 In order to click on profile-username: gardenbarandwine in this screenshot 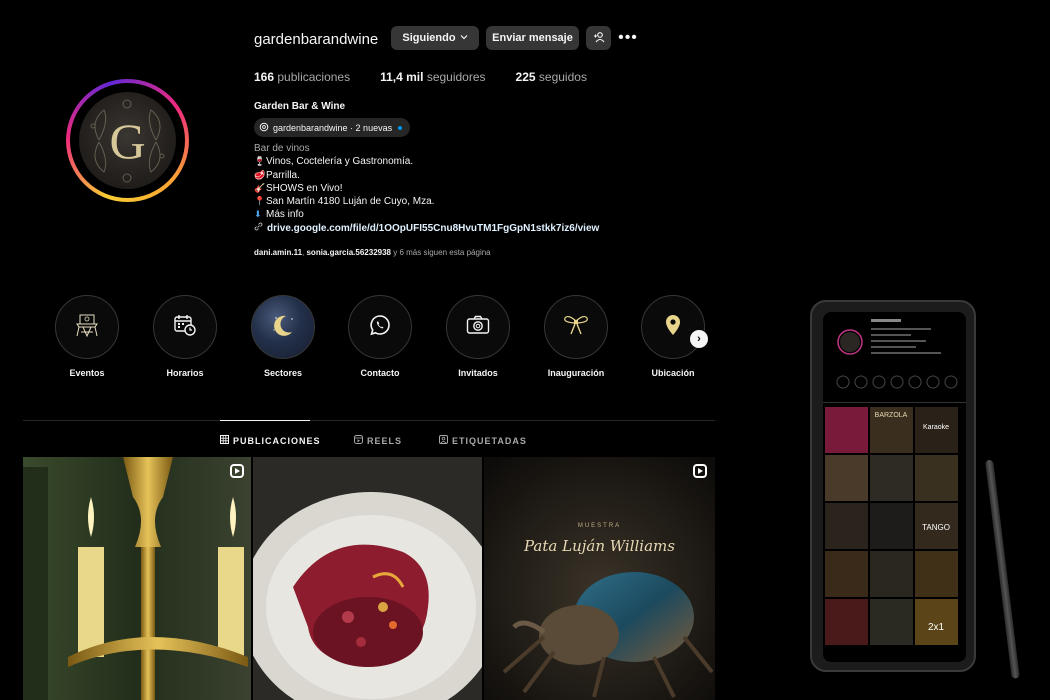, I will do `click(316, 39)`.